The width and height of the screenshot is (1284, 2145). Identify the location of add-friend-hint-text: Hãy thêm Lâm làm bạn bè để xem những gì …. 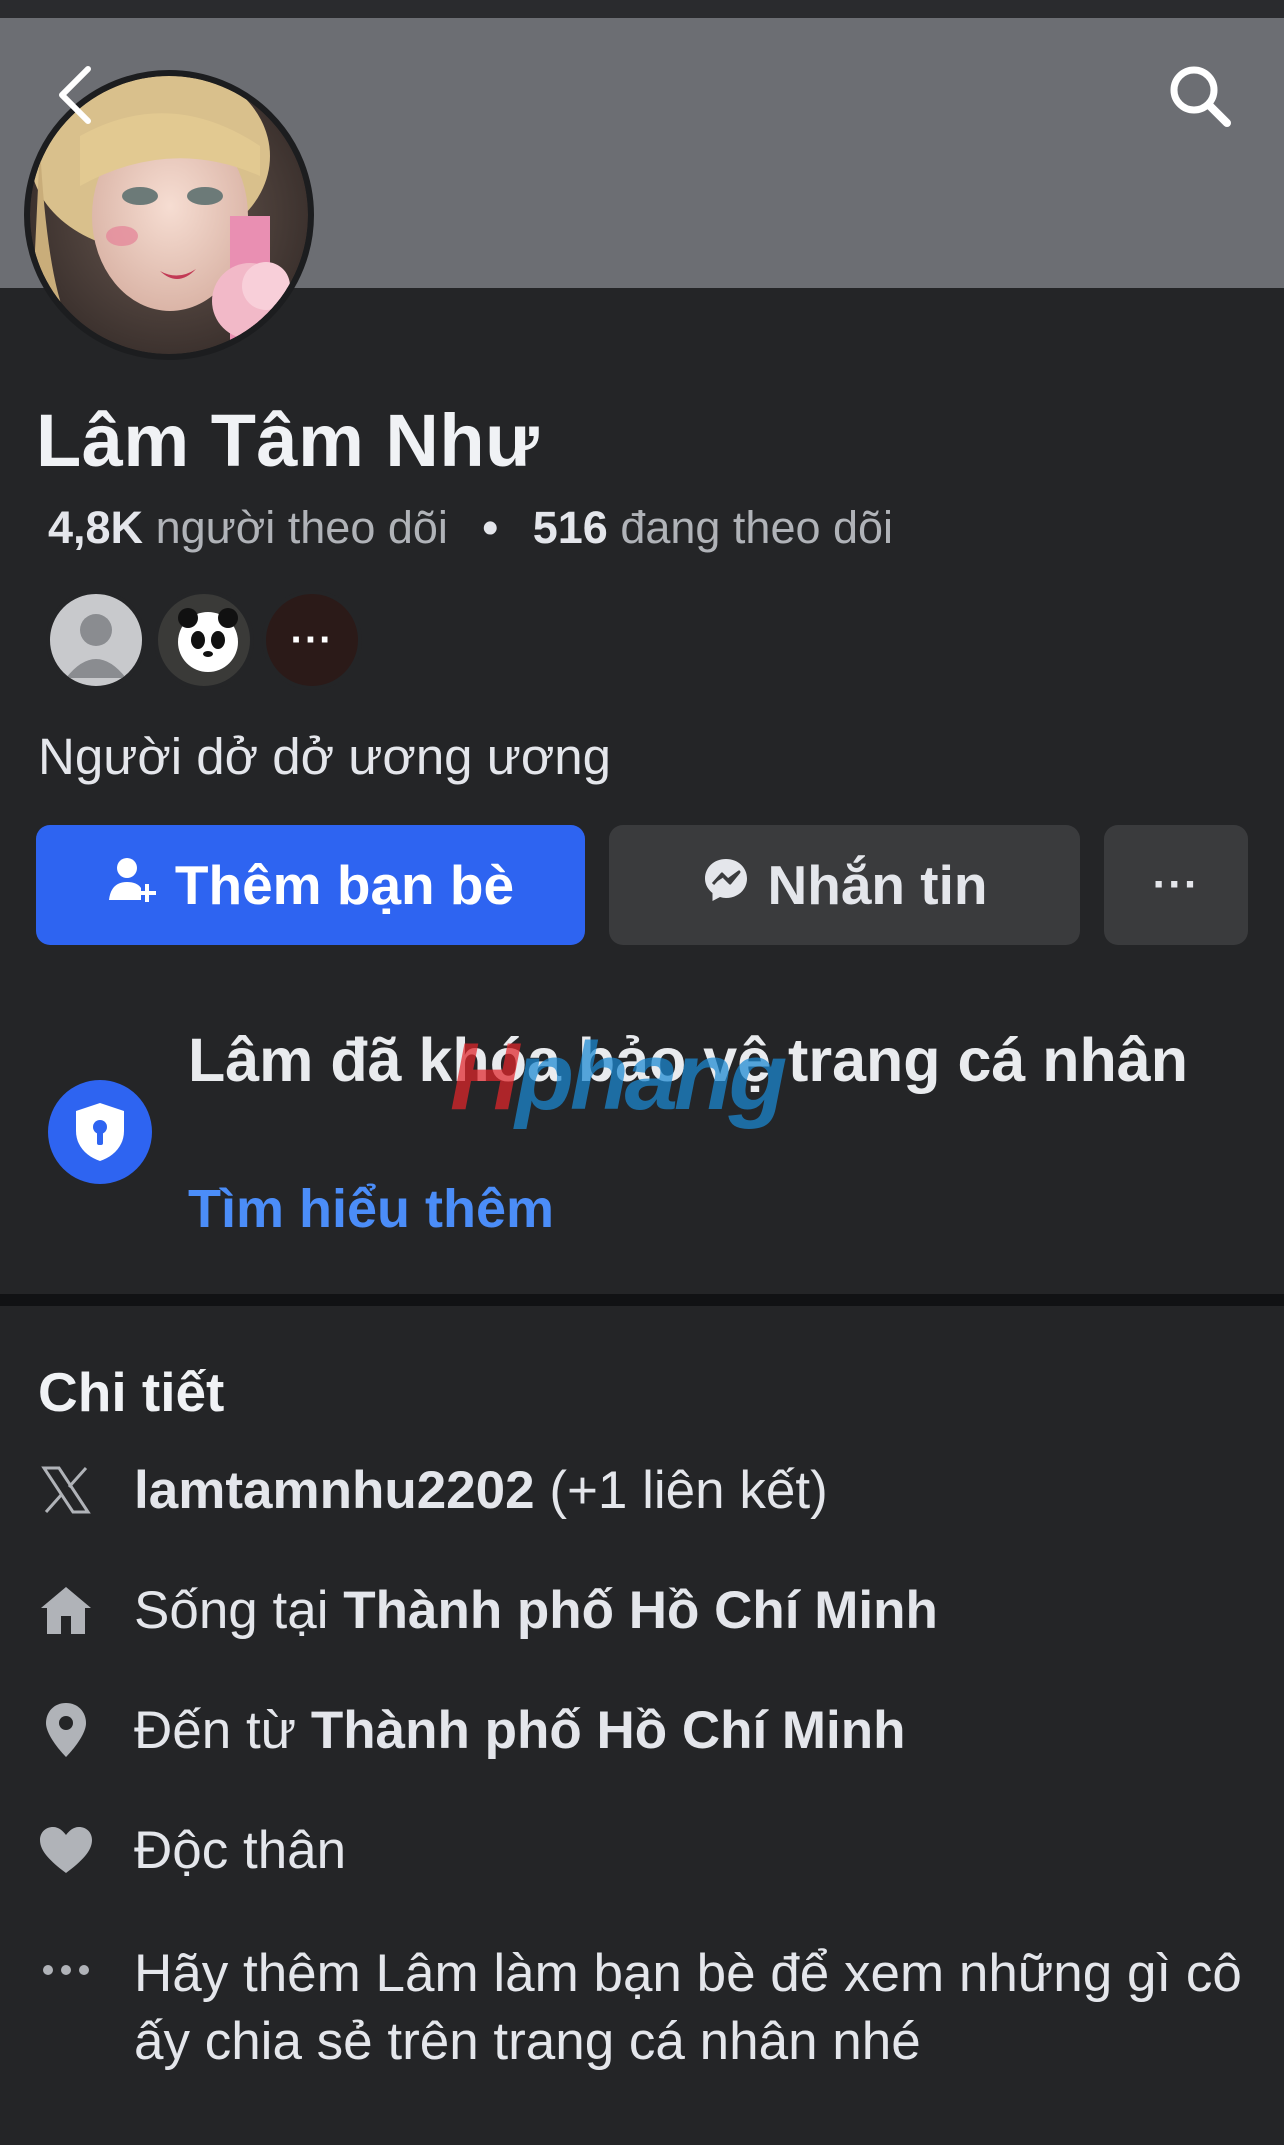
(688, 2007).